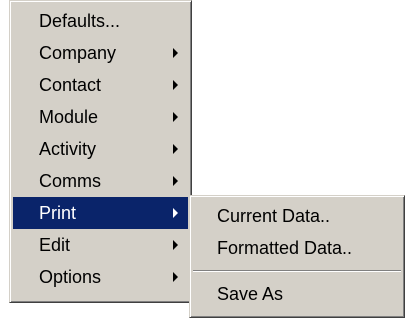 The image size is (406, 318). Describe the element at coordinates (285, 248) in the screenshot. I see `submenu-item-label: Formatted Data..` at that location.